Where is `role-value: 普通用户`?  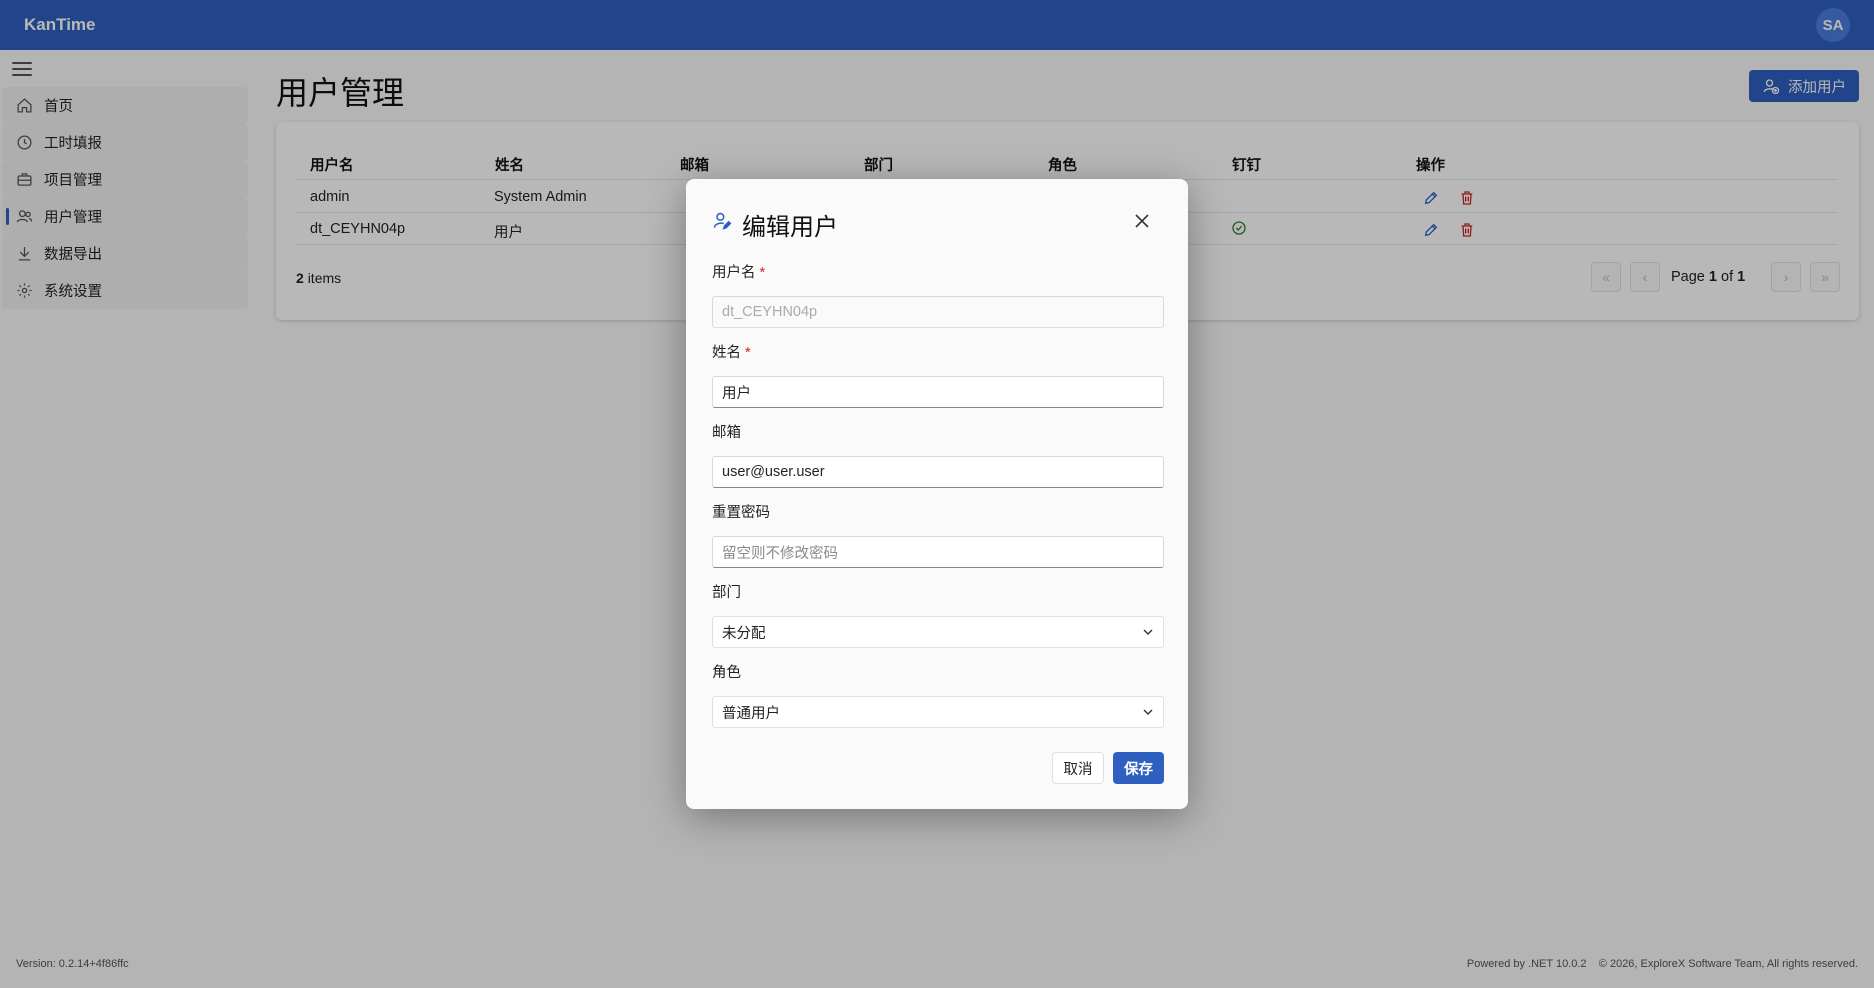
role-value: 普通用户 is located at coordinates (751, 713).